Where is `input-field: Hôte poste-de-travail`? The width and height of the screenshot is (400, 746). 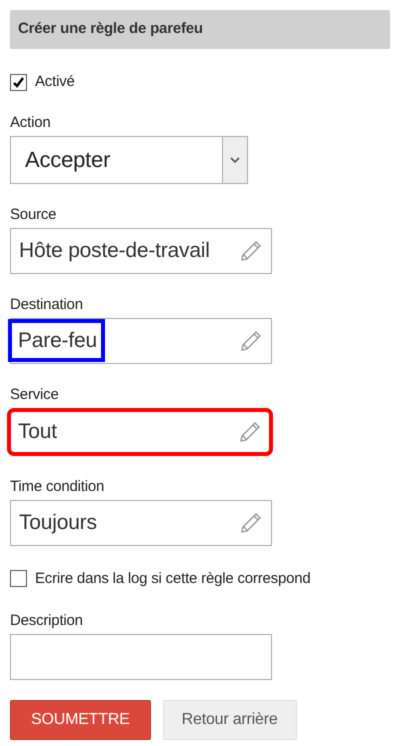 input-field: Hôte poste-de-travail is located at coordinates (141, 251).